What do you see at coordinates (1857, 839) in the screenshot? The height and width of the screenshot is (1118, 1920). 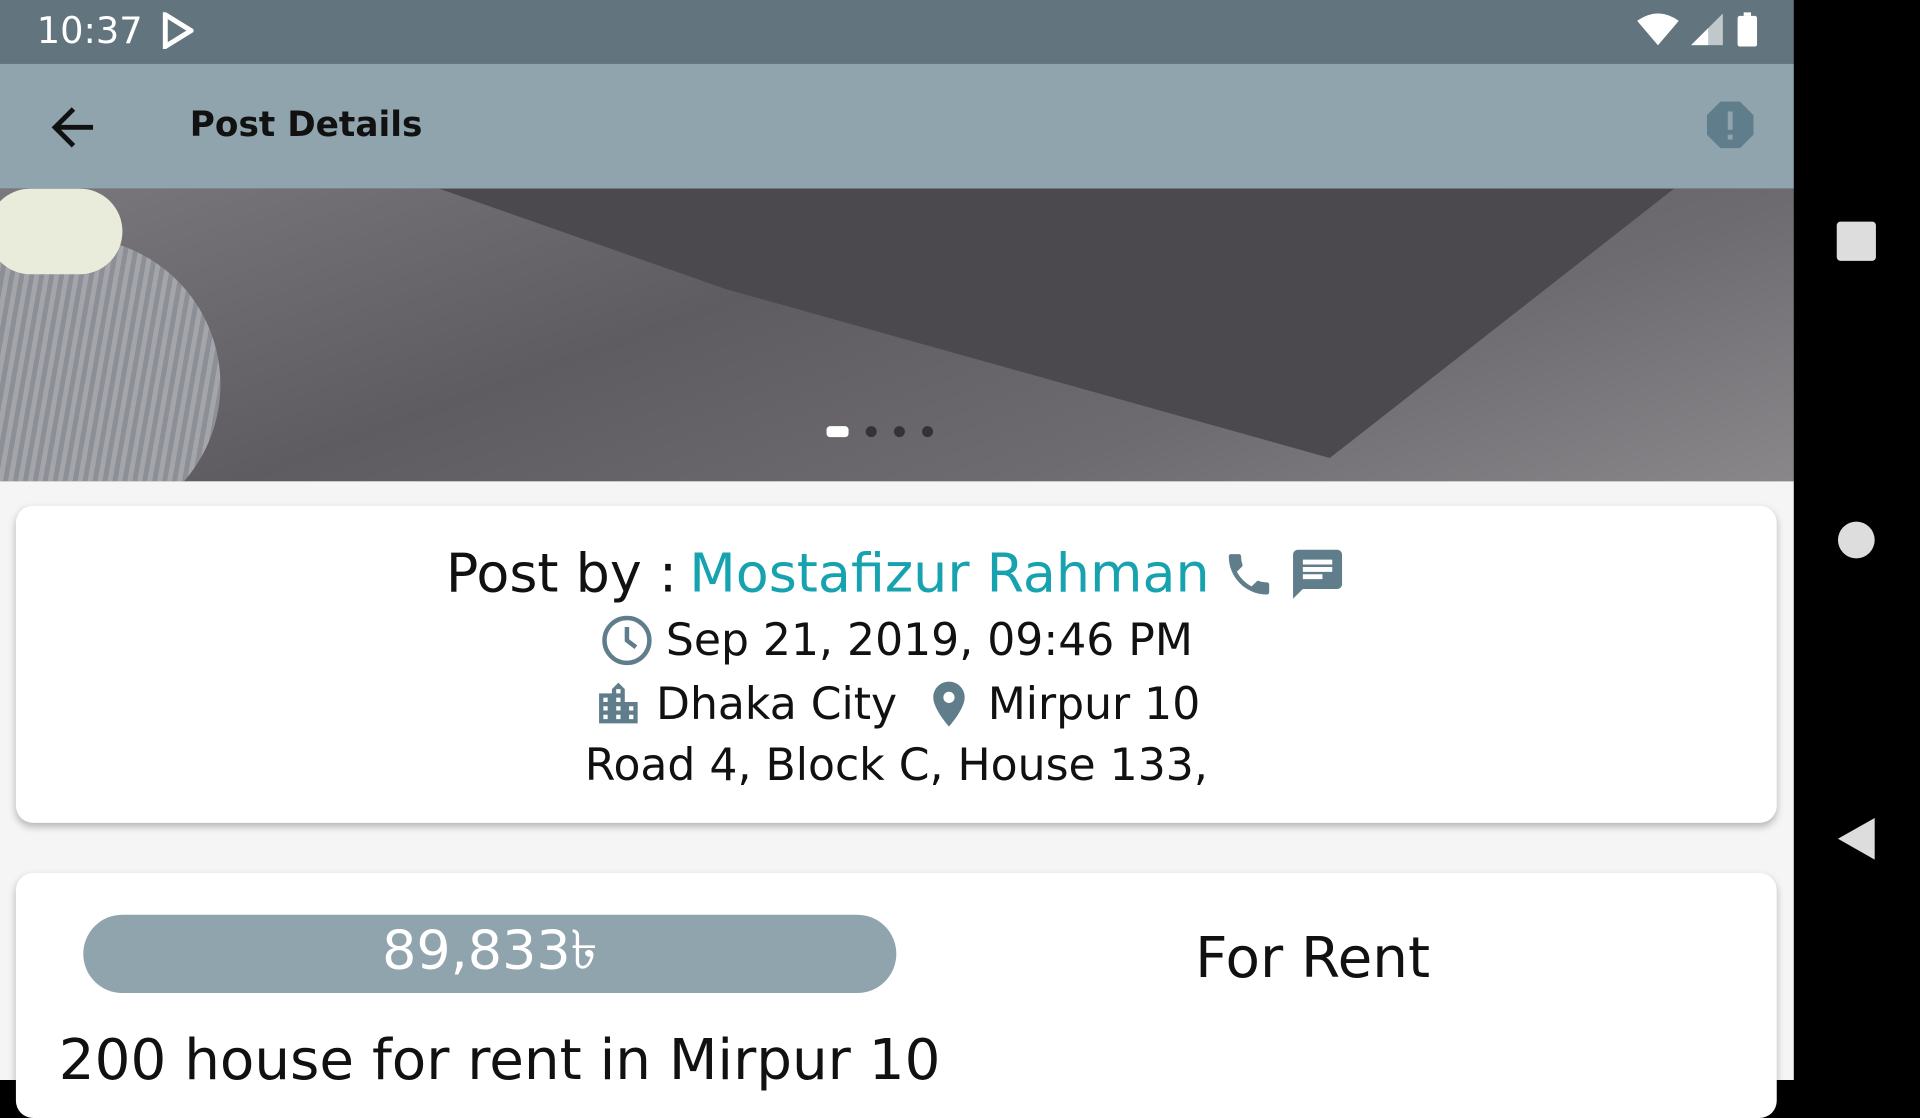 I see `back-button` at bounding box center [1857, 839].